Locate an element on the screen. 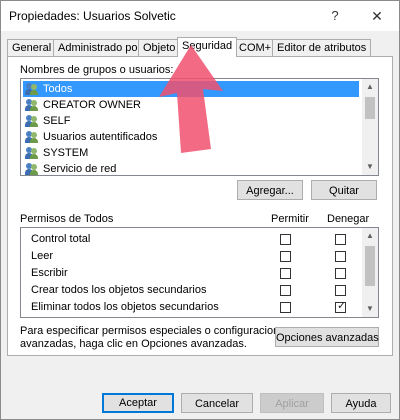  permission-name: Control total is located at coordinates (61, 239).